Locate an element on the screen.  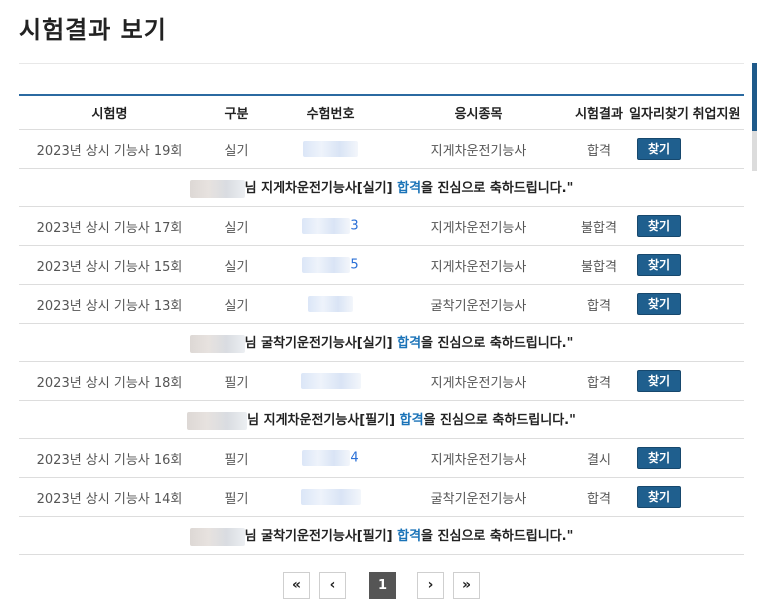
exam-result: 결시 is located at coordinates (599, 458).